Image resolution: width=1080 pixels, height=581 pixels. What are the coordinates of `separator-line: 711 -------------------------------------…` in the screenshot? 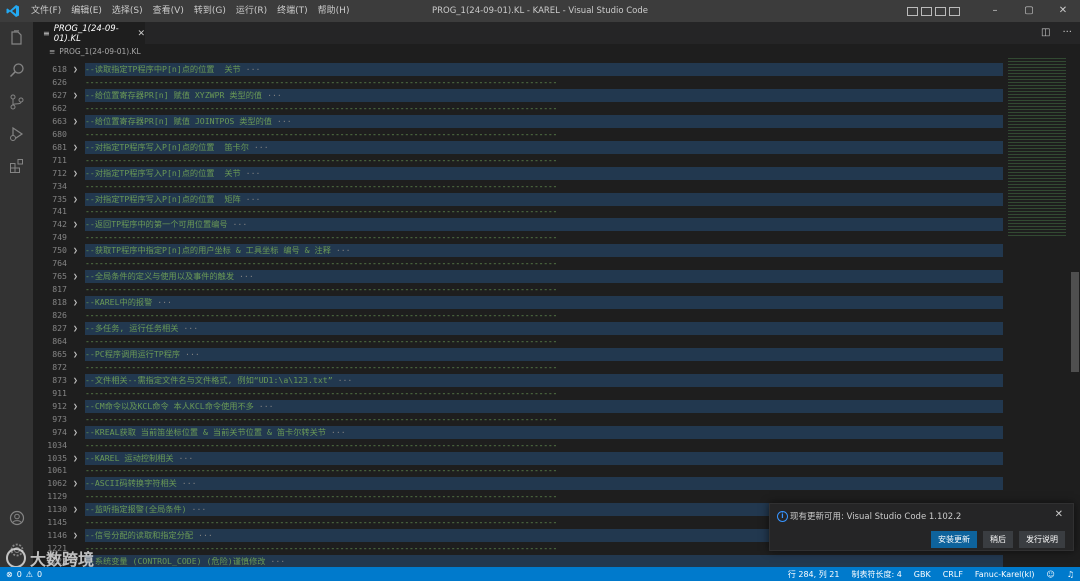 It's located at (520, 160).